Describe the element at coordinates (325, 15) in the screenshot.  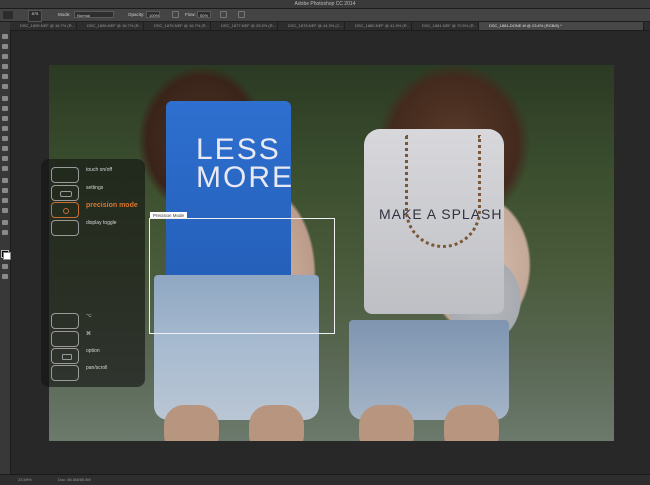
I see `options-bar: 875 Mode: Normal Opacity: 100% Flow: 50%` at that location.